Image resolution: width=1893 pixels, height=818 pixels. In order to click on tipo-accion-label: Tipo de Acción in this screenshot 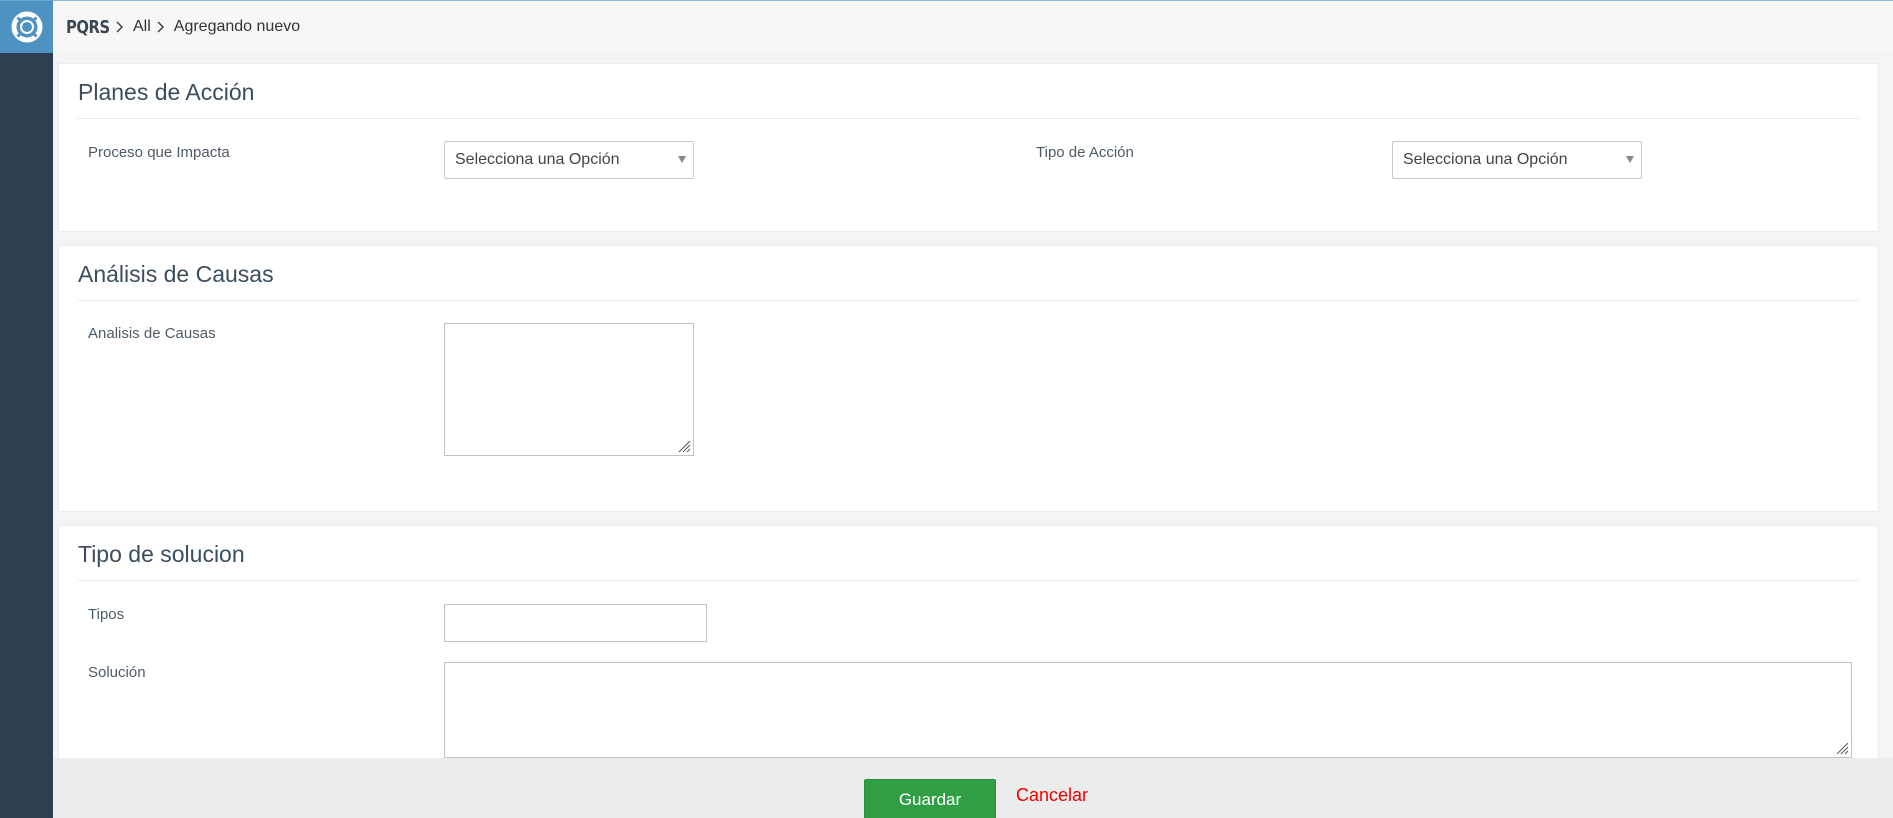, I will do `click(1085, 152)`.